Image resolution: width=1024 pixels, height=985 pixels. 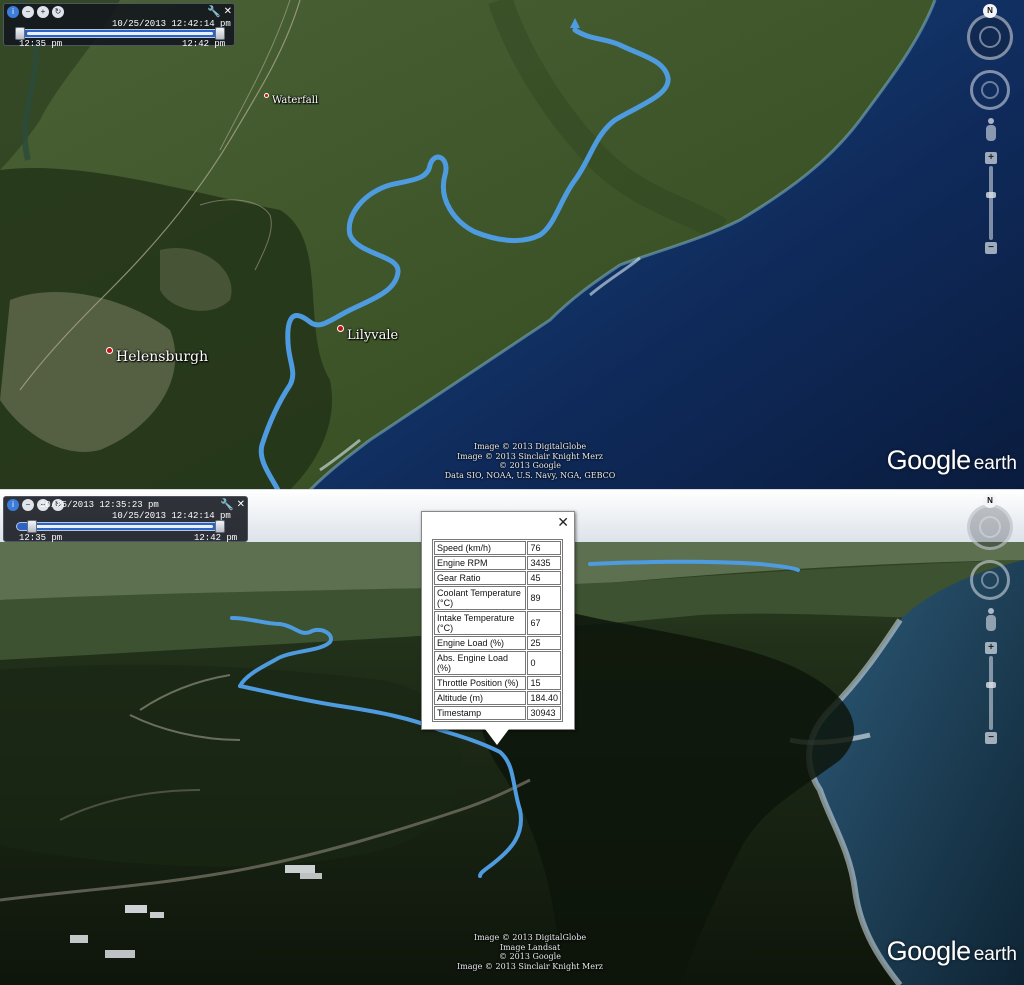 I want to click on telemetry-row: Speed (km/h) 76, so click(x=497, y=548).